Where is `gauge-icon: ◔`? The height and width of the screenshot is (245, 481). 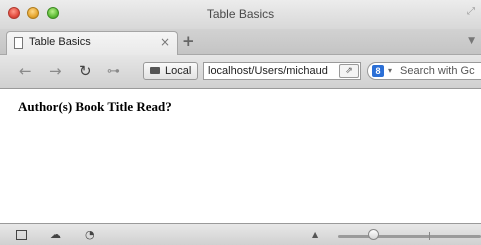 gauge-icon: ◔ is located at coordinates (90, 234).